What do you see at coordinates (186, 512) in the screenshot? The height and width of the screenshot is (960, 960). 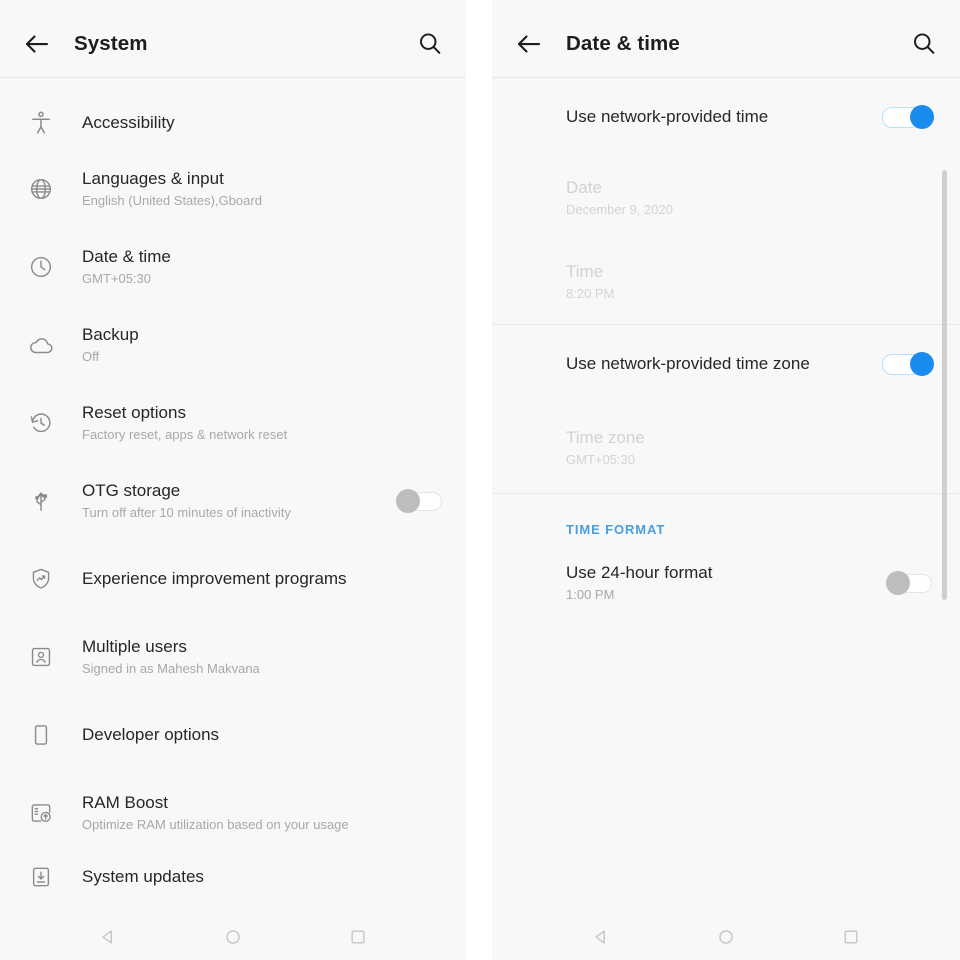 I see `list-item-subtitle: Turn off after 10 minutes of inactivity` at bounding box center [186, 512].